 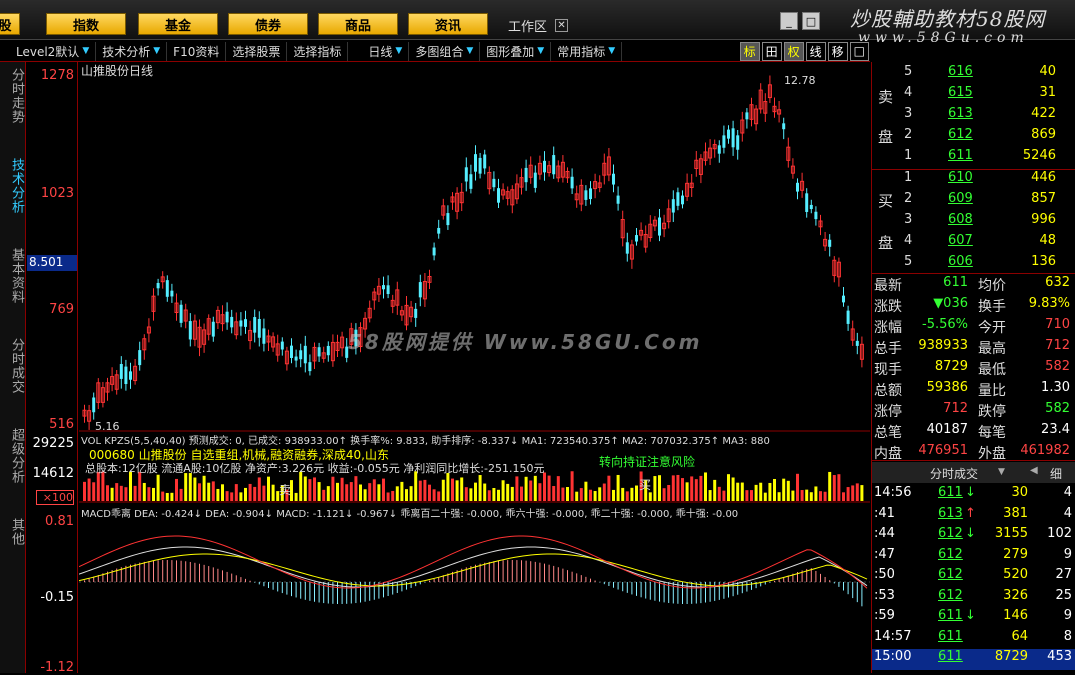 What do you see at coordinates (954, 473) in the screenshot?
I see `ticks-title: 分时成交` at bounding box center [954, 473].